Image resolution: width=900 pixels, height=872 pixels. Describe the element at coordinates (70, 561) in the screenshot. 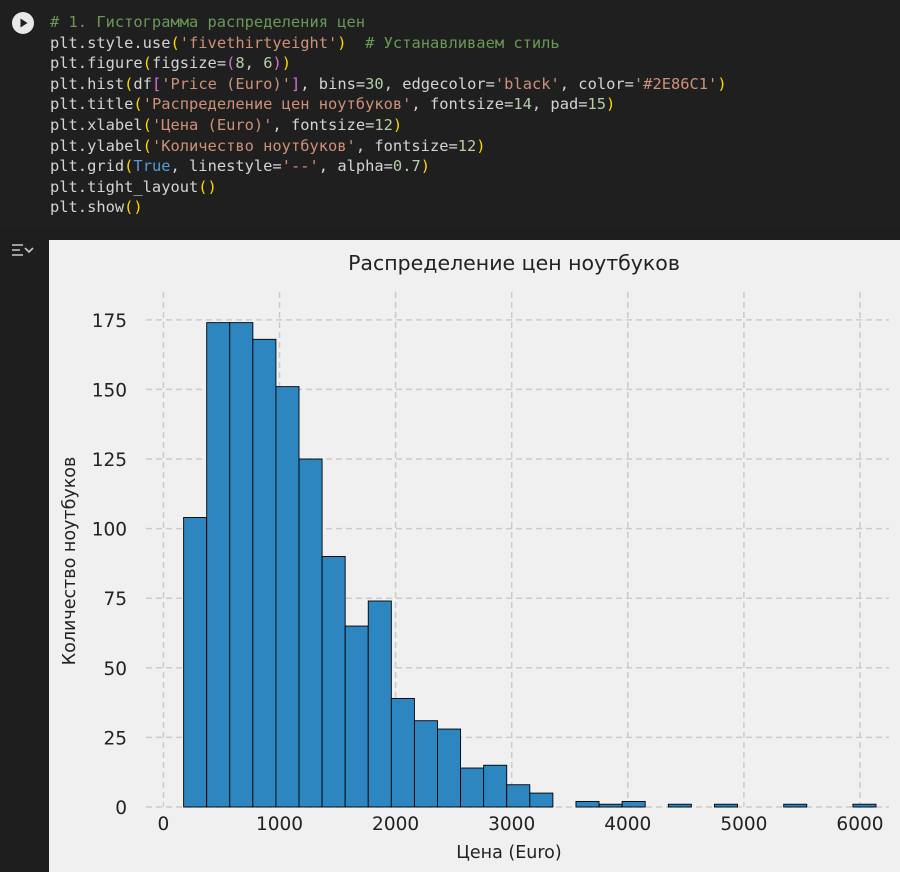

I see `y-axis-label: Количество ноутбуков` at that location.